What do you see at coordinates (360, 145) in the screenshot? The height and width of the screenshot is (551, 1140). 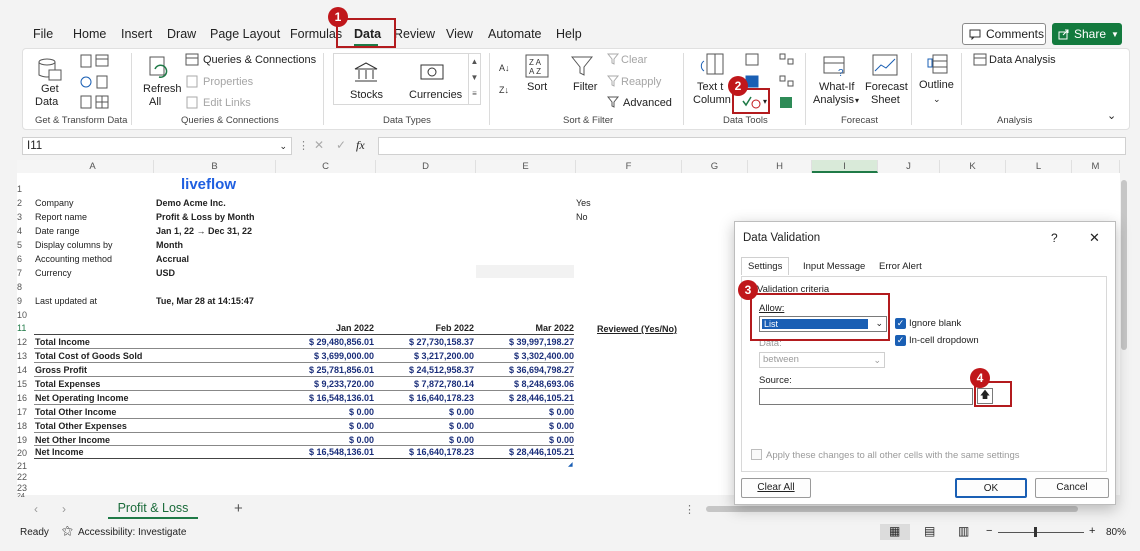 I see `insert-function-icon: fx` at bounding box center [360, 145].